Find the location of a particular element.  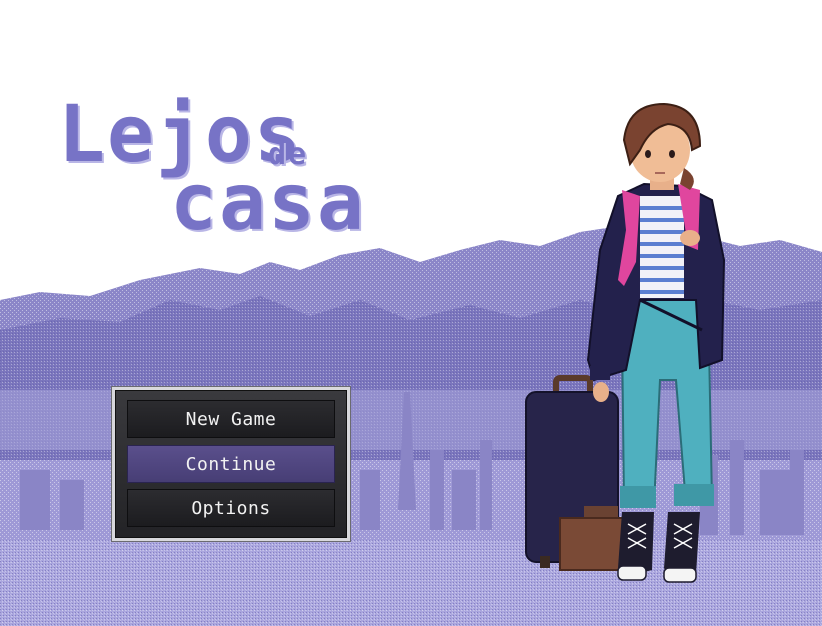

options-button: Options is located at coordinates (231, 508).